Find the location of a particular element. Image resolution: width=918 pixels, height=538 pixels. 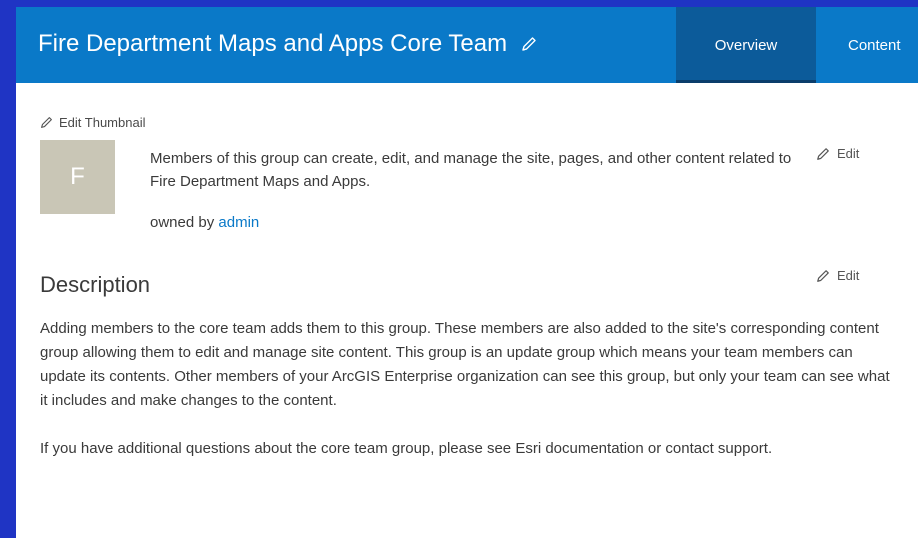

edit-description-link: Edit is located at coordinates (837, 275).